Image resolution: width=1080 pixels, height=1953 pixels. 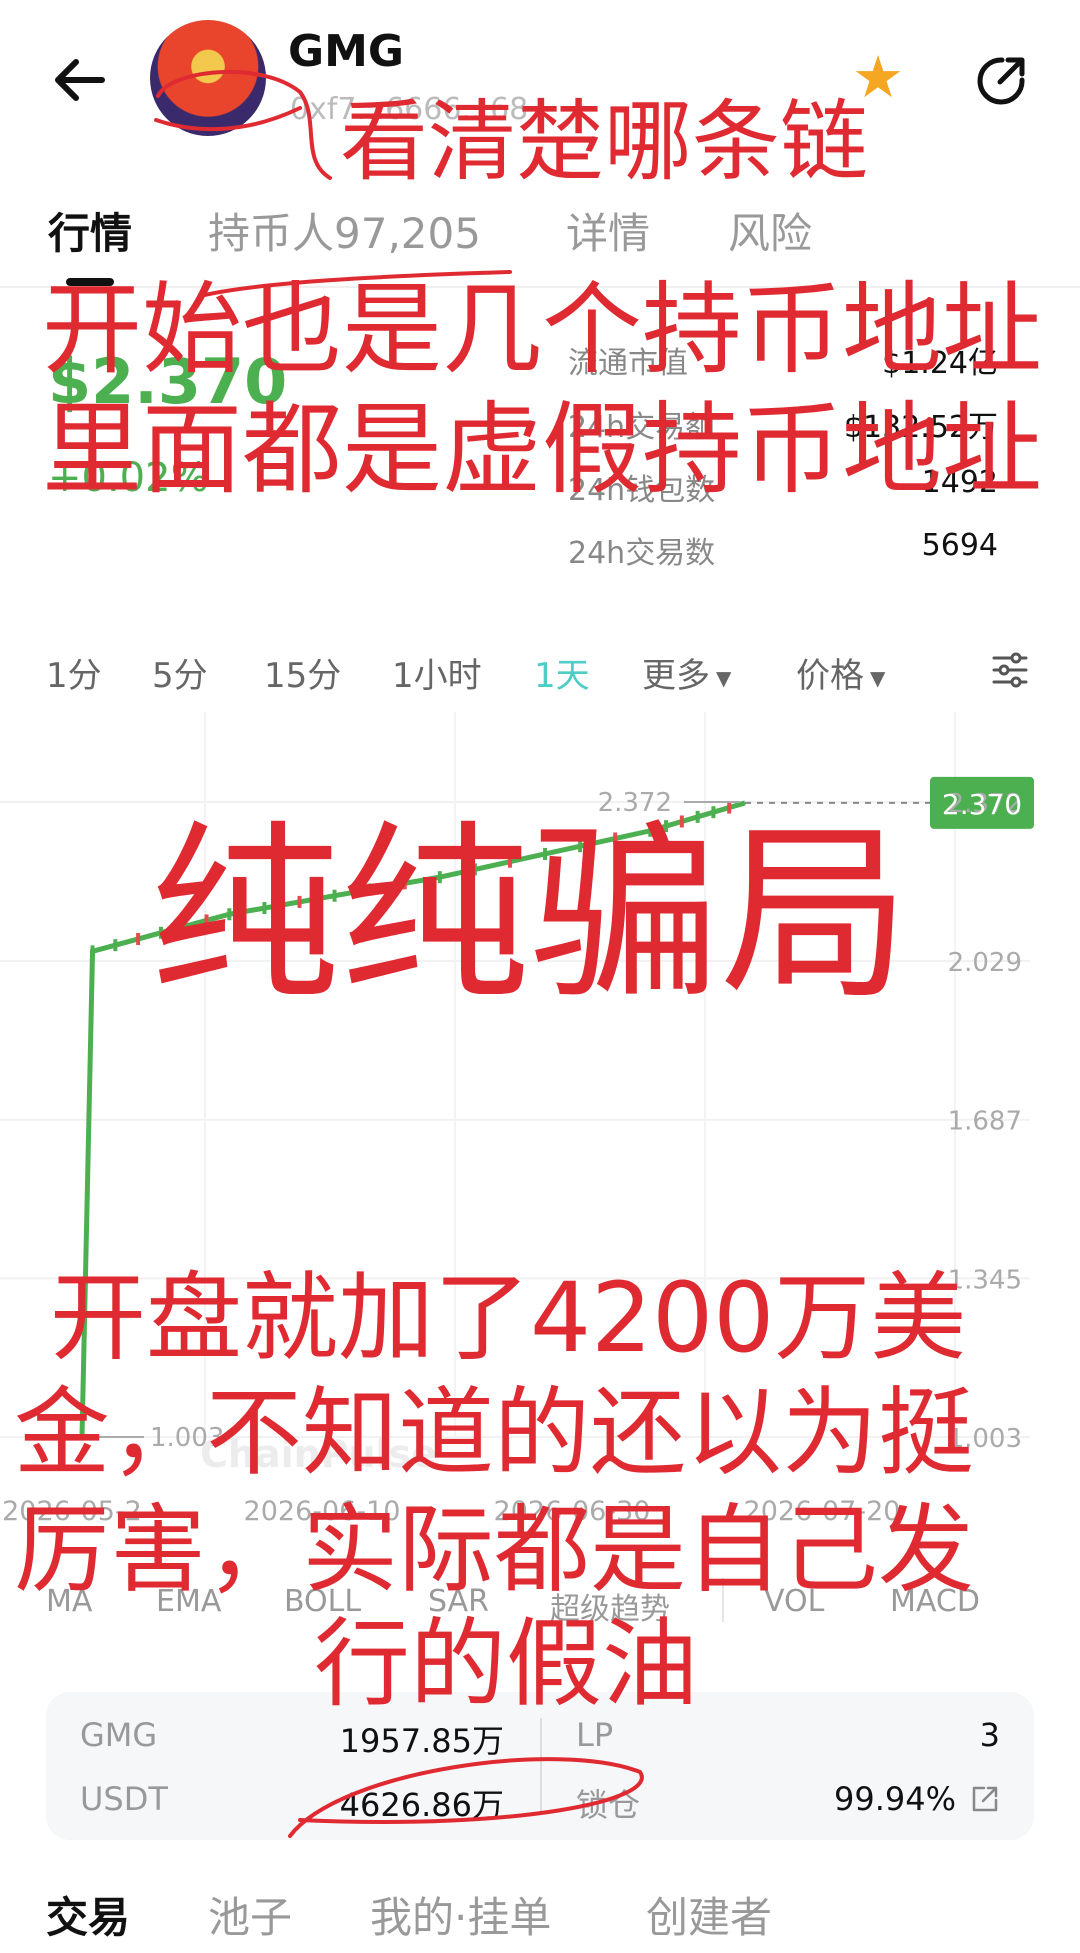 I want to click on price-mode-label: 价格, so click(x=830, y=676).